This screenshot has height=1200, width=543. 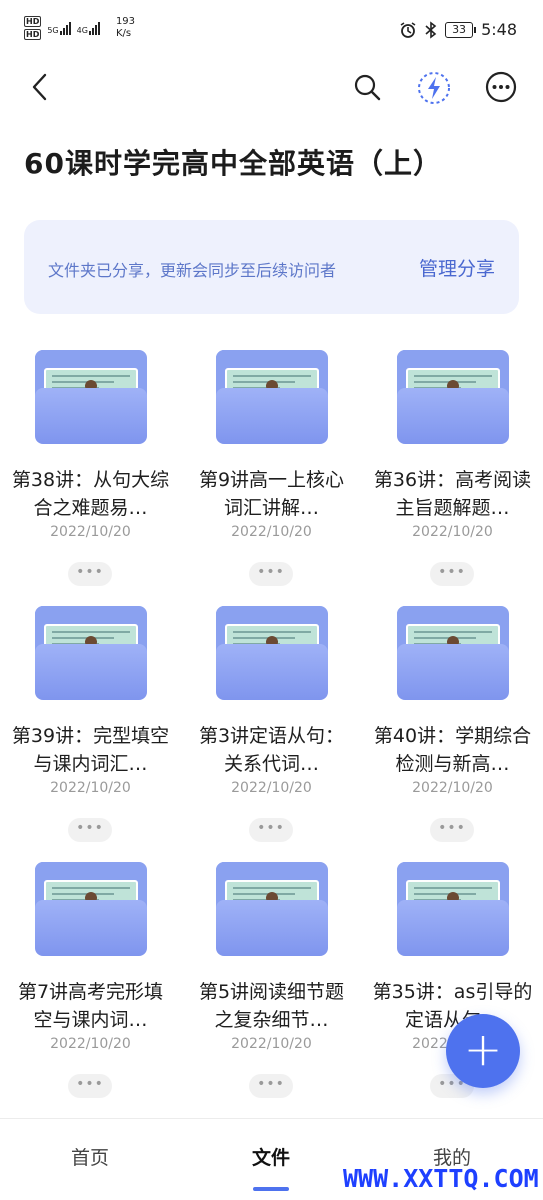 I want to click on back-button, so click(x=41, y=87).